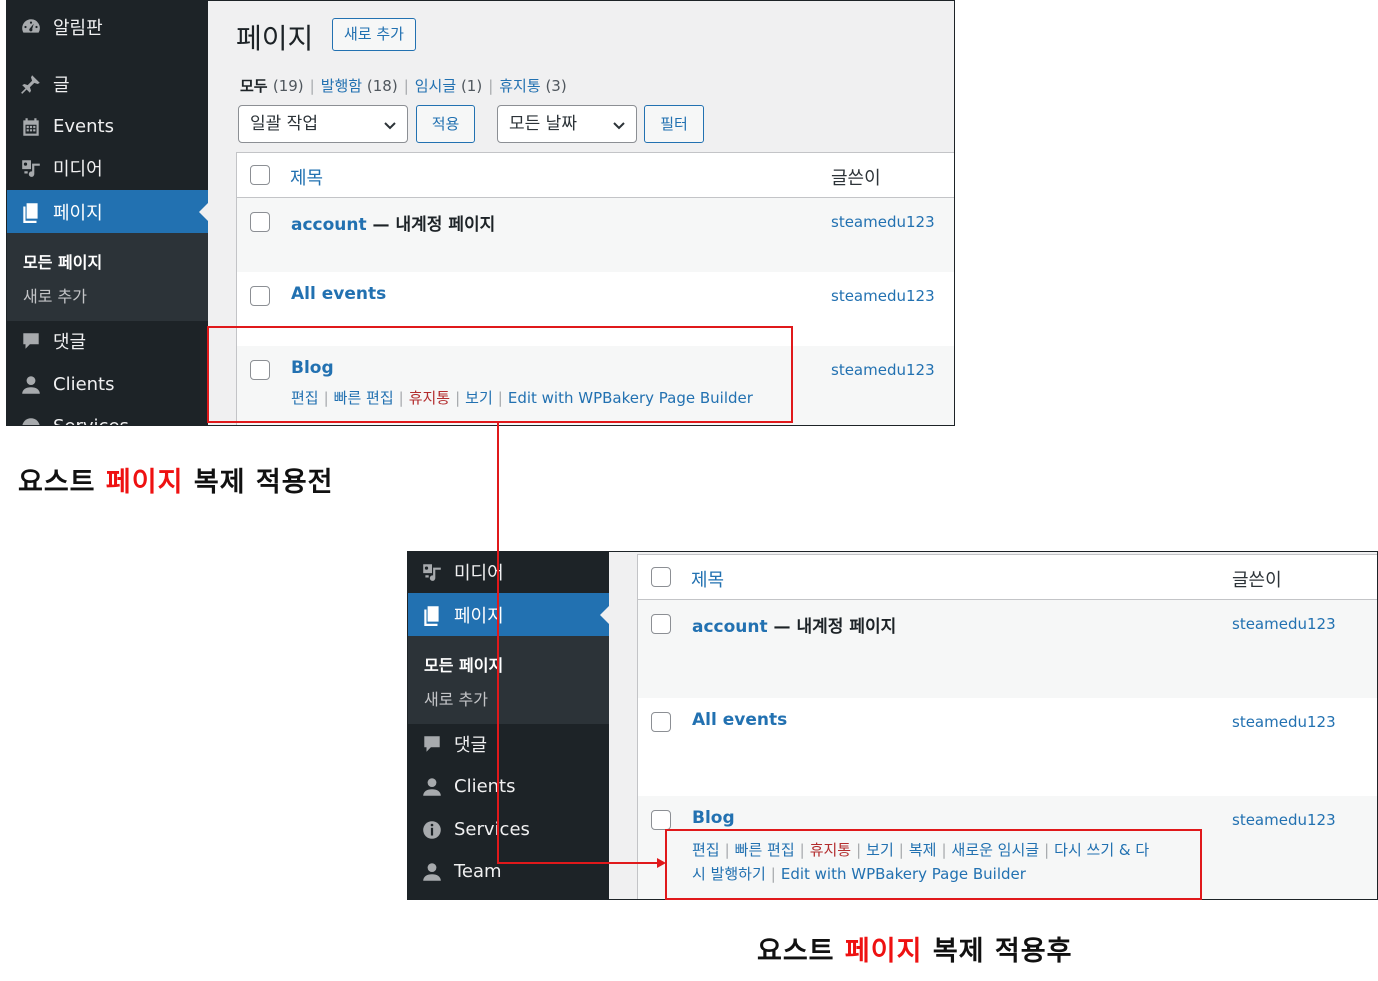 Image resolution: width=1378 pixels, height=981 pixels. What do you see at coordinates (915, 951) in the screenshot?
I see `caption-after: 요스트 페이지 복제 적용후` at bounding box center [915, 951].